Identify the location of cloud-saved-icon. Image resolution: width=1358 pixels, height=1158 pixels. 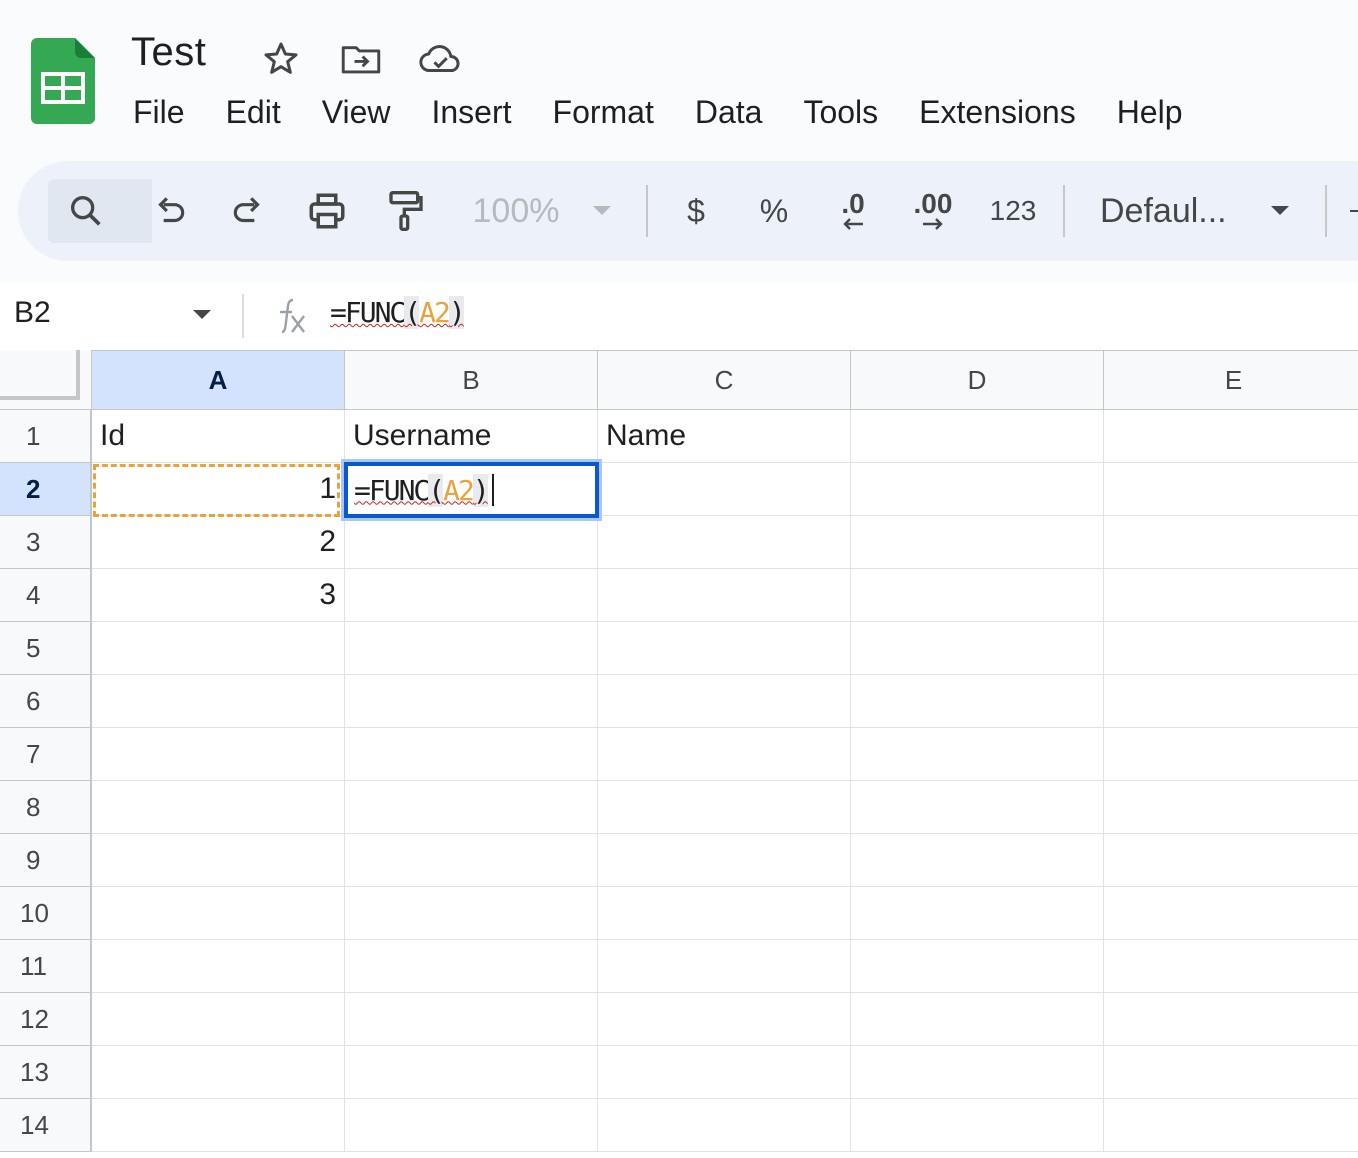
(441, 59).